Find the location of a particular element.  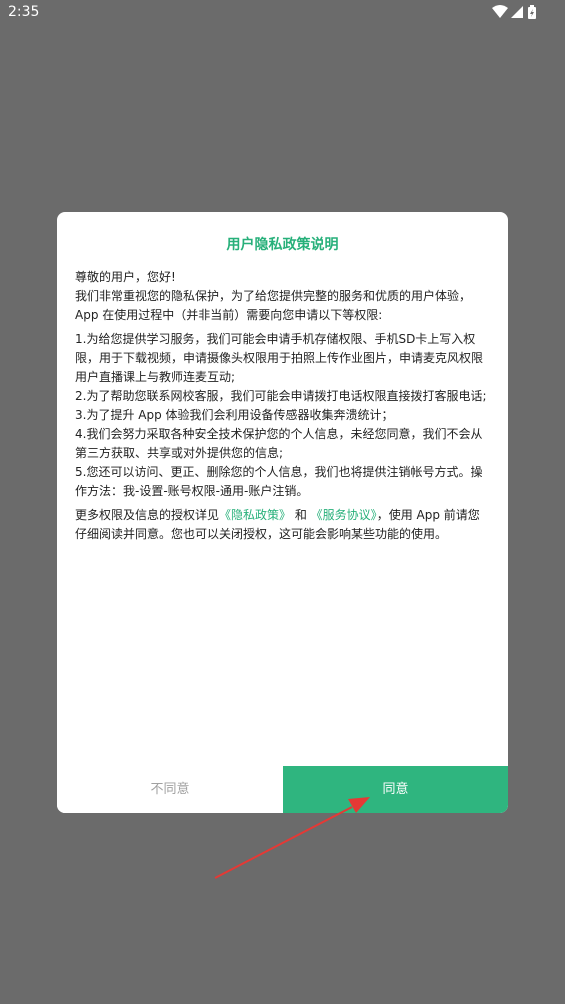

battery-icon is located at coordinates (532, 12).